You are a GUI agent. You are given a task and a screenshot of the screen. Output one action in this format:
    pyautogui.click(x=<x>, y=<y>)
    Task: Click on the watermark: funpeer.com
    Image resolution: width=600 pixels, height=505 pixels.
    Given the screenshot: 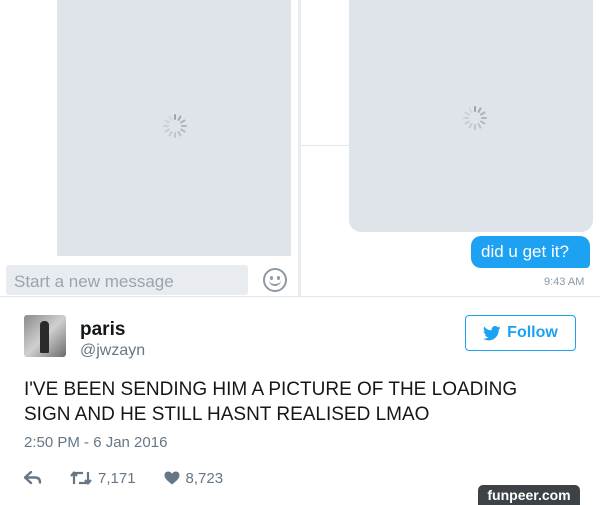 What is the action you would take?
    pyautogui.click(x=529, y=495)
    